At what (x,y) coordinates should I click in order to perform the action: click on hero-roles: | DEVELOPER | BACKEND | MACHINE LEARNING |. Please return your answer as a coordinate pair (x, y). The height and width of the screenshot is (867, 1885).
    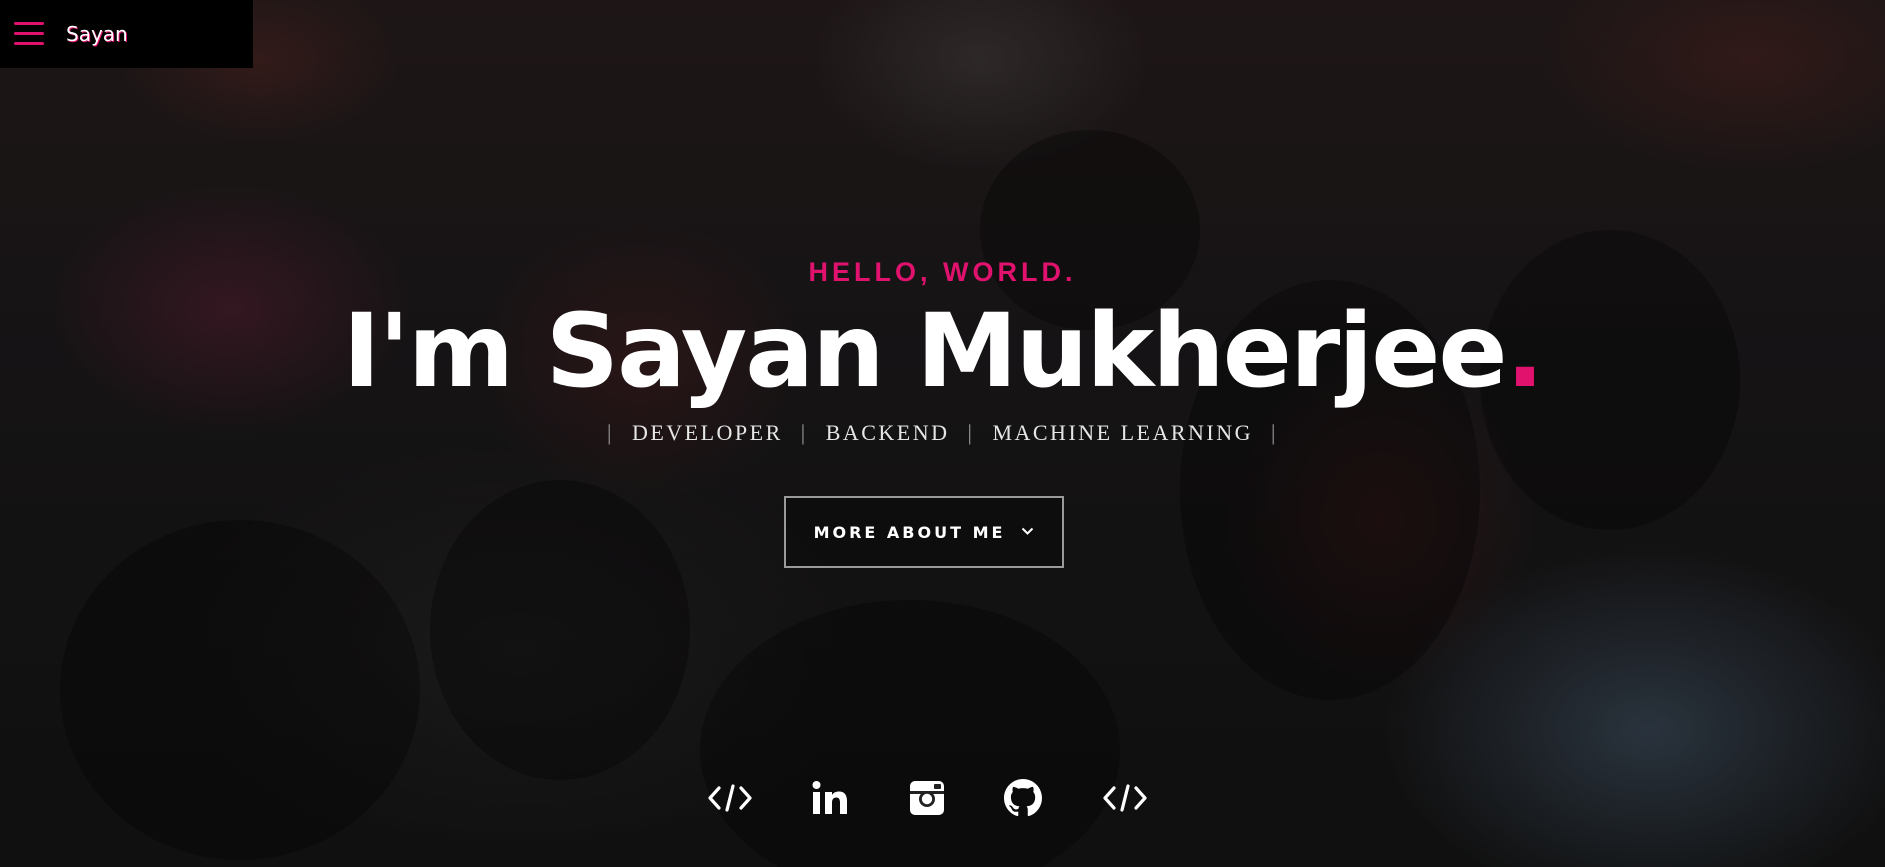
    Looking at the image, I should click on (942, 433).